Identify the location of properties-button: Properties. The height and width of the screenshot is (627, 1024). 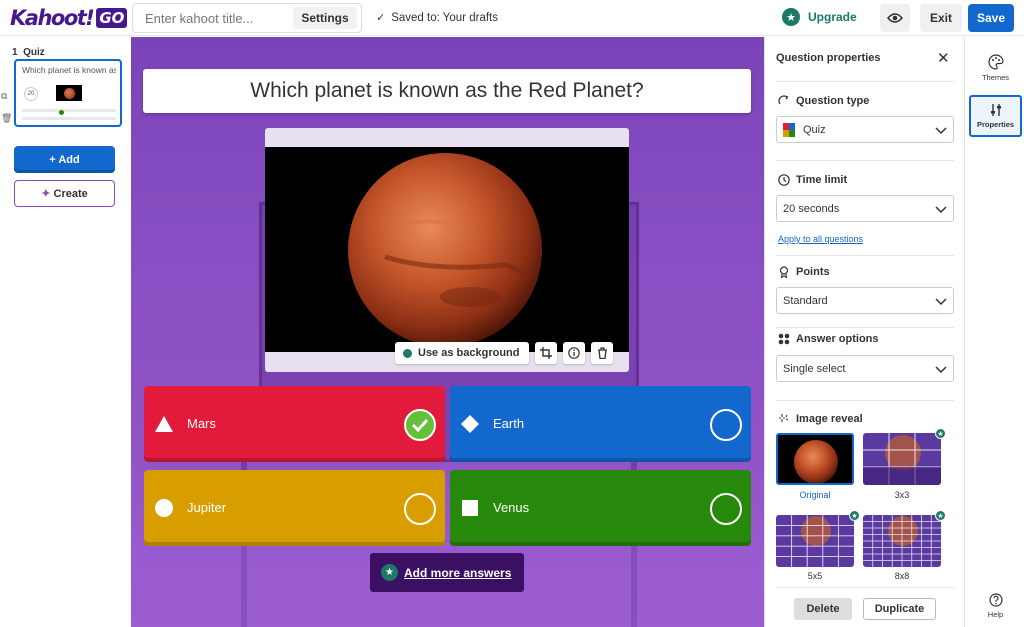
(995, 116).